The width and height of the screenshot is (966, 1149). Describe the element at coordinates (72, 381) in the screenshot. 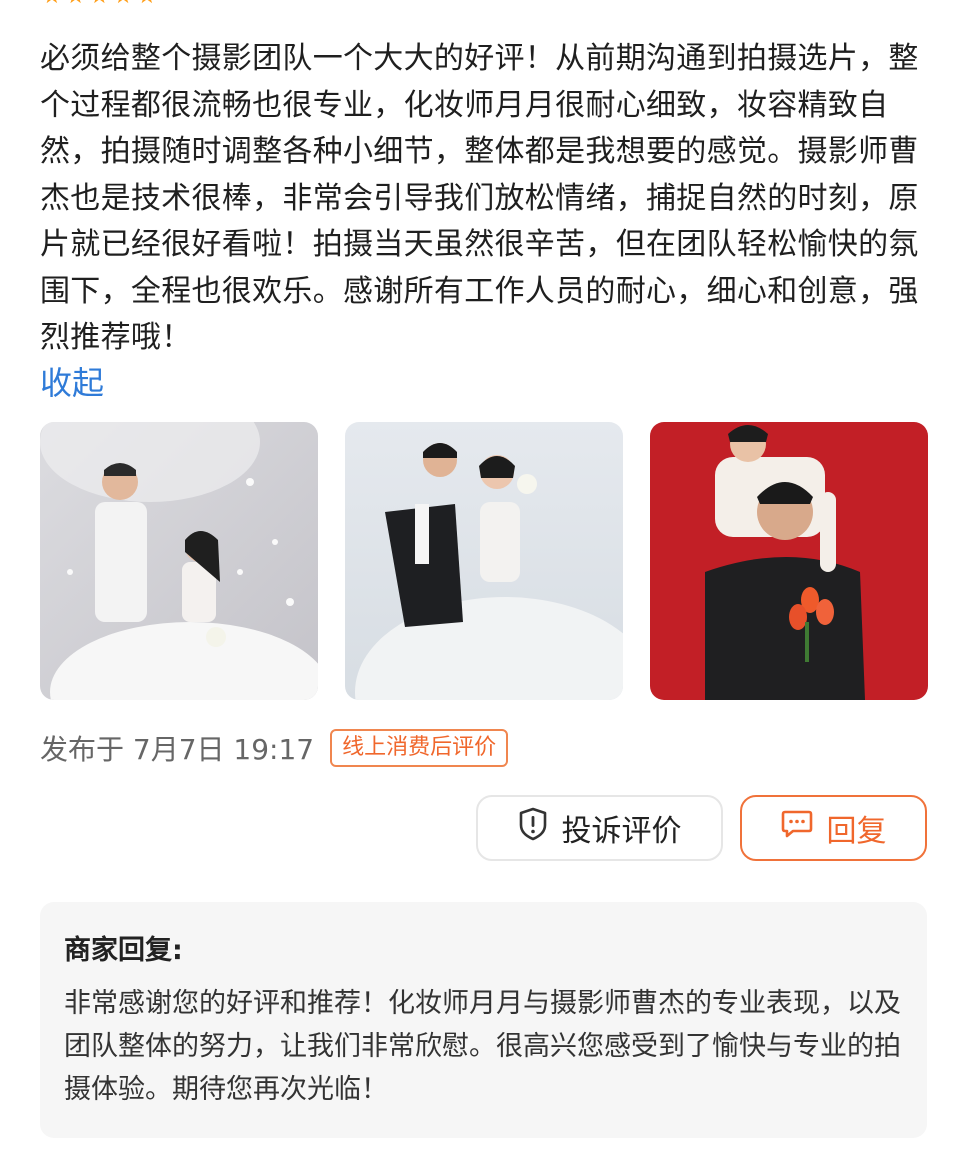

I see `collapse-link: 收起` at that location.